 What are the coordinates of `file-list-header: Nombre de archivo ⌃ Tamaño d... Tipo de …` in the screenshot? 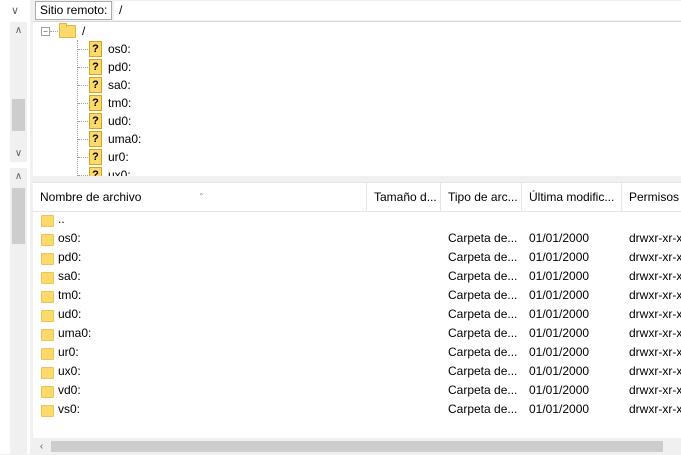 It's located at (357, 197).